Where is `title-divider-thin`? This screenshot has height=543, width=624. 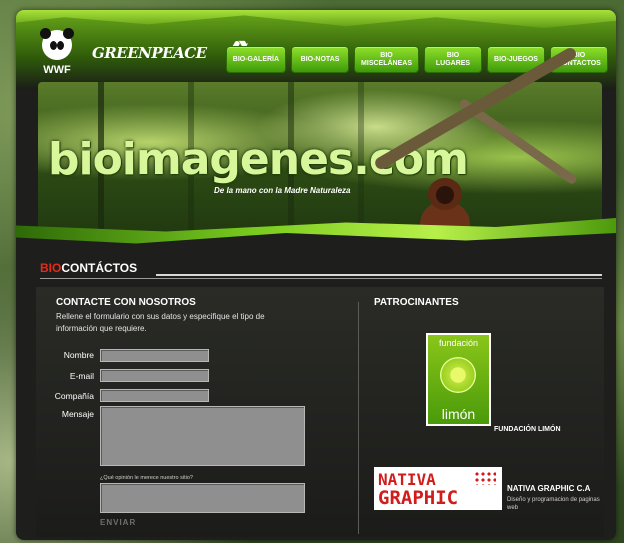 title-divider-thin is located at coordinates (321, 278).